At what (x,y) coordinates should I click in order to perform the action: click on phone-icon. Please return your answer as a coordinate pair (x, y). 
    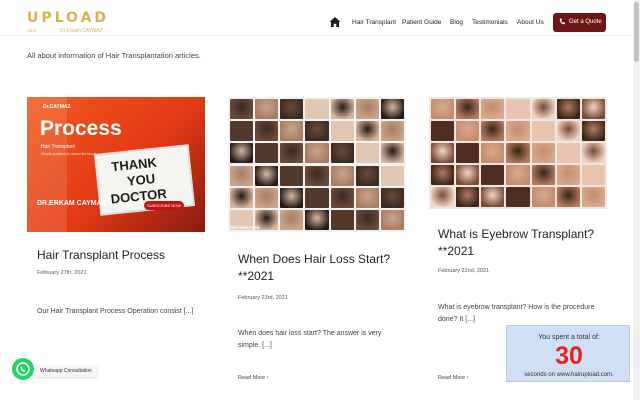
    Looking at the image, I should click on (562, 21).